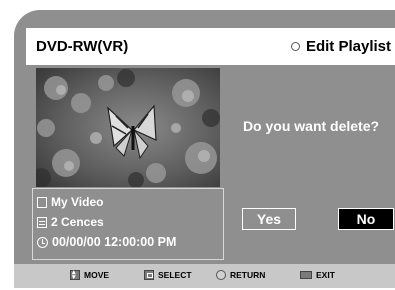 Image resolution: width=395 pixels, height=290 pixels. I want to click on circle-icon, so click(295, 46).